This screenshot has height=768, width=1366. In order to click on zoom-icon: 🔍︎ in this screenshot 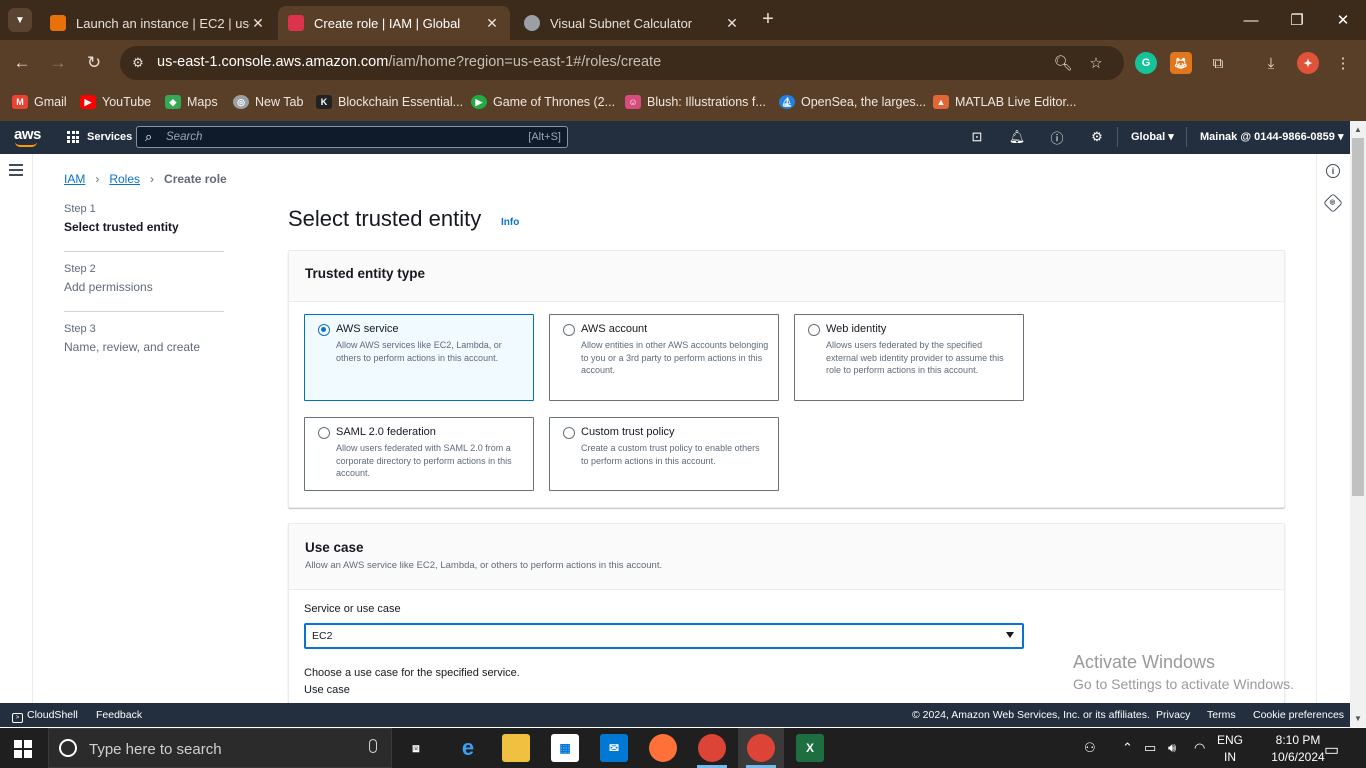, I will do `click(1063, 63)`.